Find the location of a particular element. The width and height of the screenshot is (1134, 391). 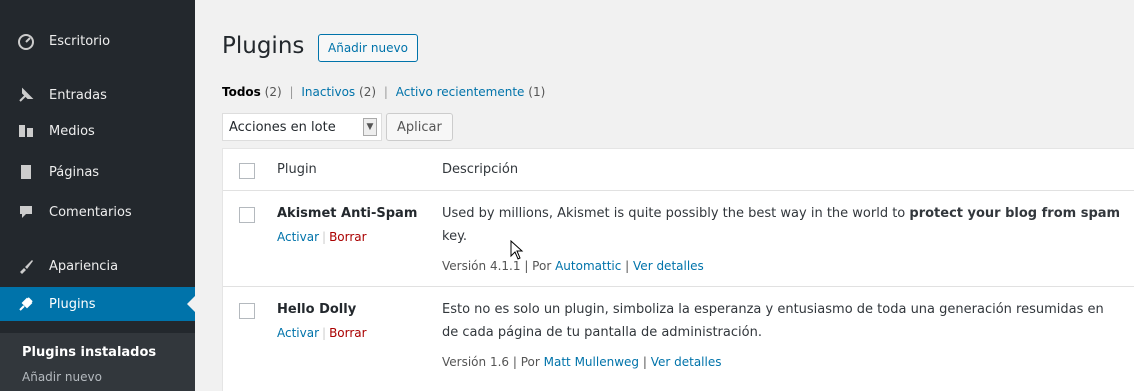

sidebar-item-comentarios: Comentarios is located at coordinates (97, 212).